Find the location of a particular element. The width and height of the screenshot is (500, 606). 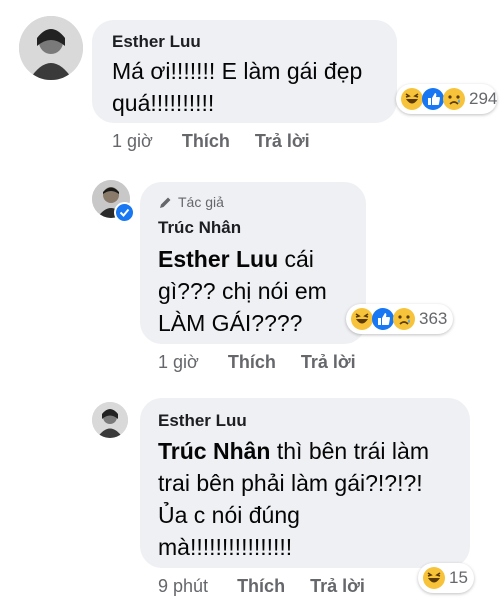

author-tag: Tác giả is located at coordinates (191, 202).